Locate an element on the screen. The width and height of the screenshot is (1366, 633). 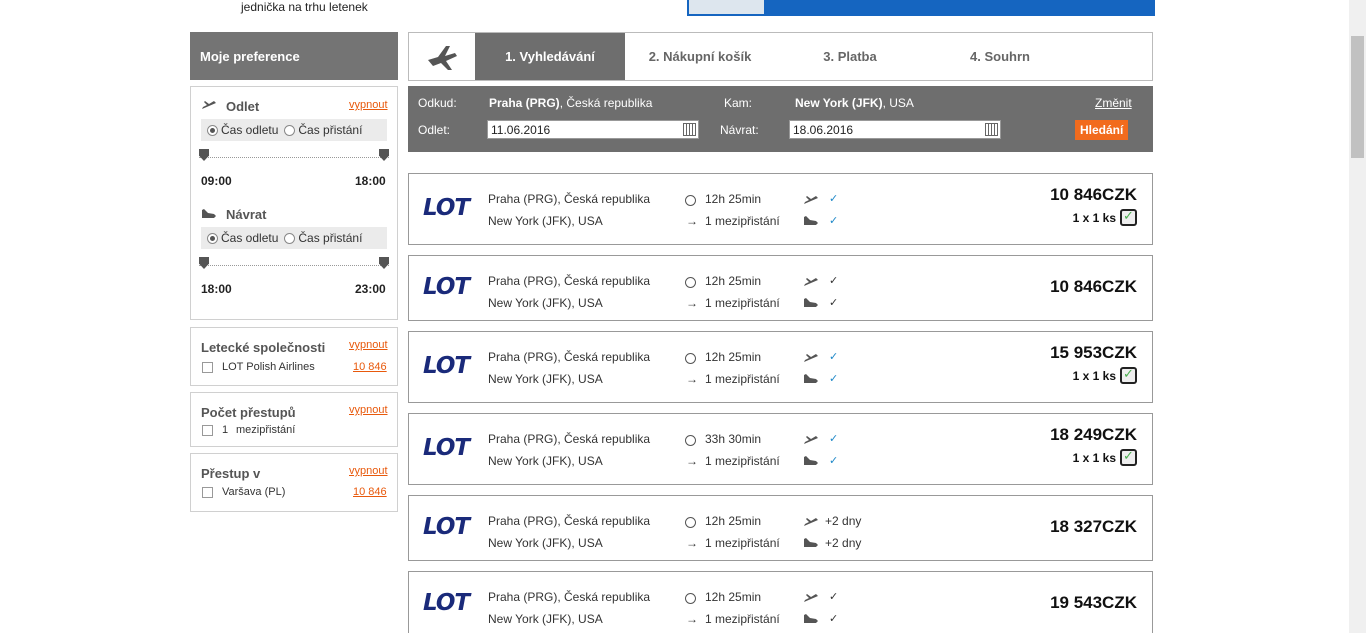
to-label: Kam: is located at coordinates (738, 103).